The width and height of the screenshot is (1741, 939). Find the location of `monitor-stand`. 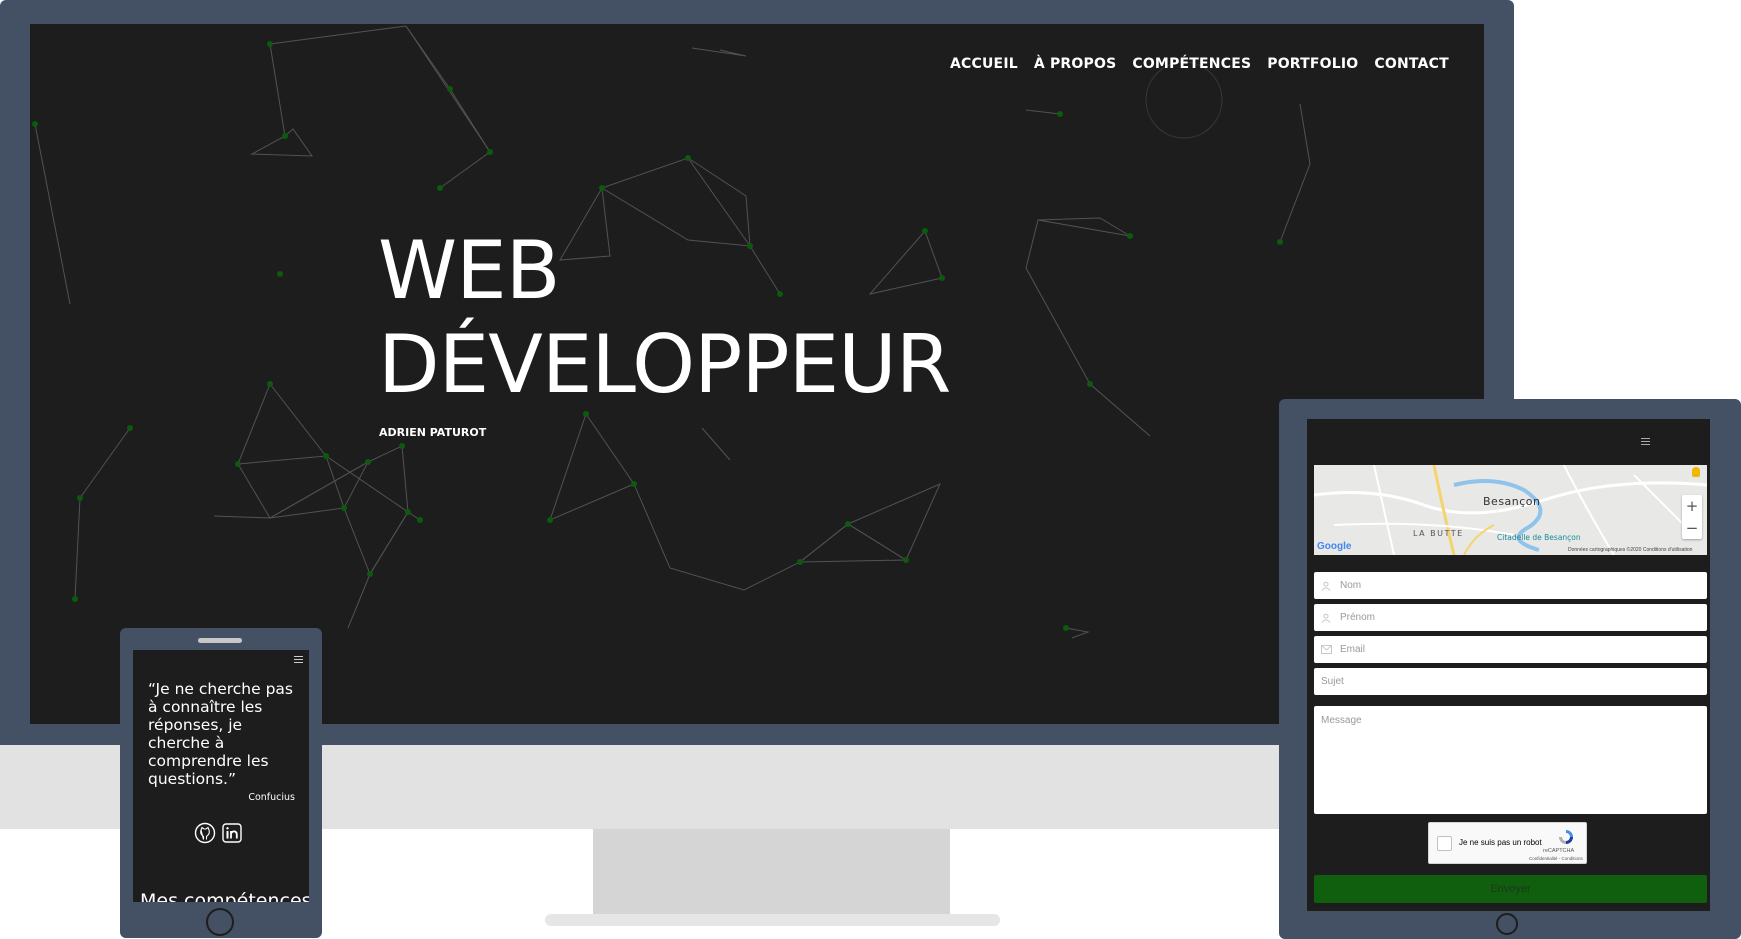

monitor-stand is located at coordinates (771, 871).